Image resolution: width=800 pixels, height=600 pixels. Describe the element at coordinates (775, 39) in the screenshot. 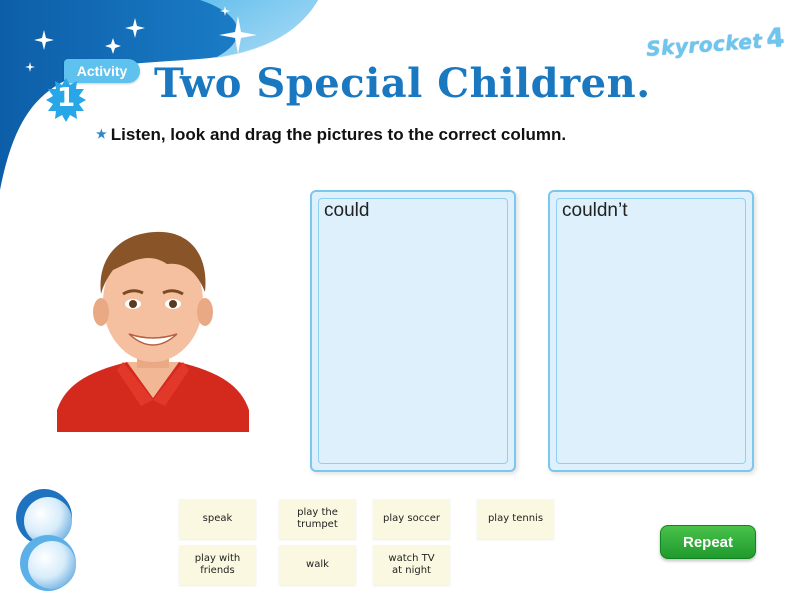

I see `logo-number: 4` at that location.